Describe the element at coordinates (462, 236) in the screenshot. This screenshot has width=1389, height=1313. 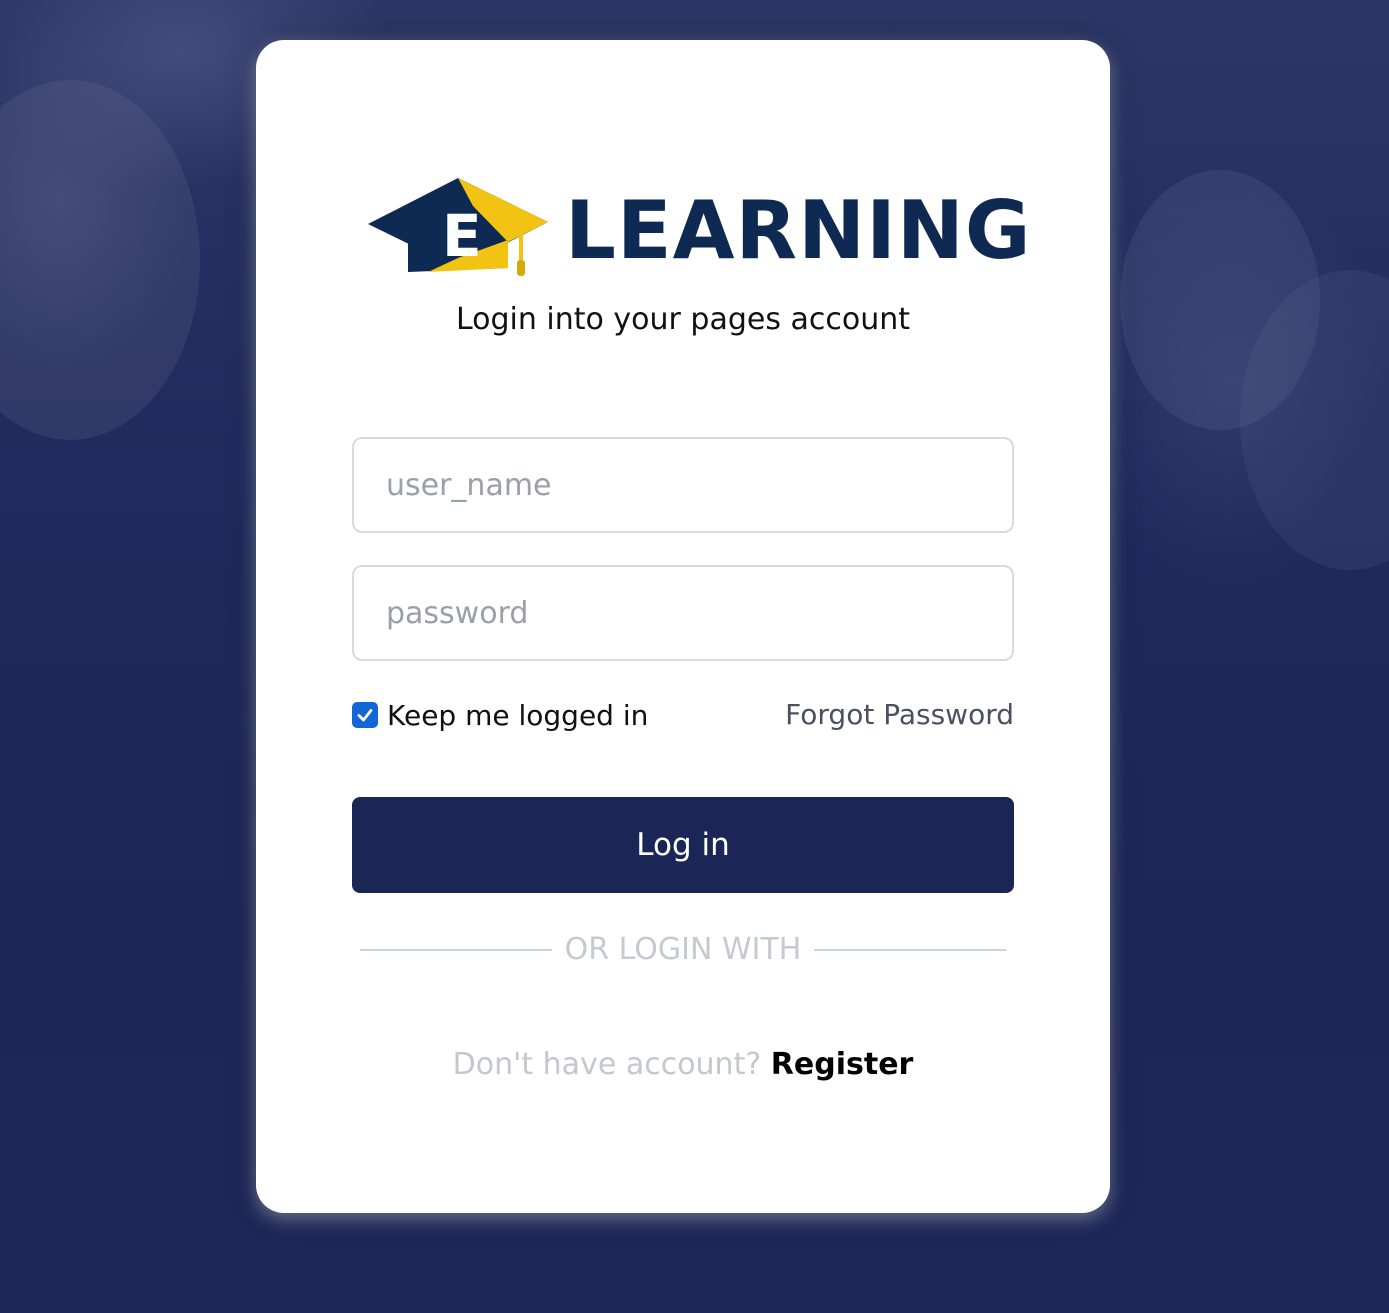
I see `logo-letter: E` at that location.